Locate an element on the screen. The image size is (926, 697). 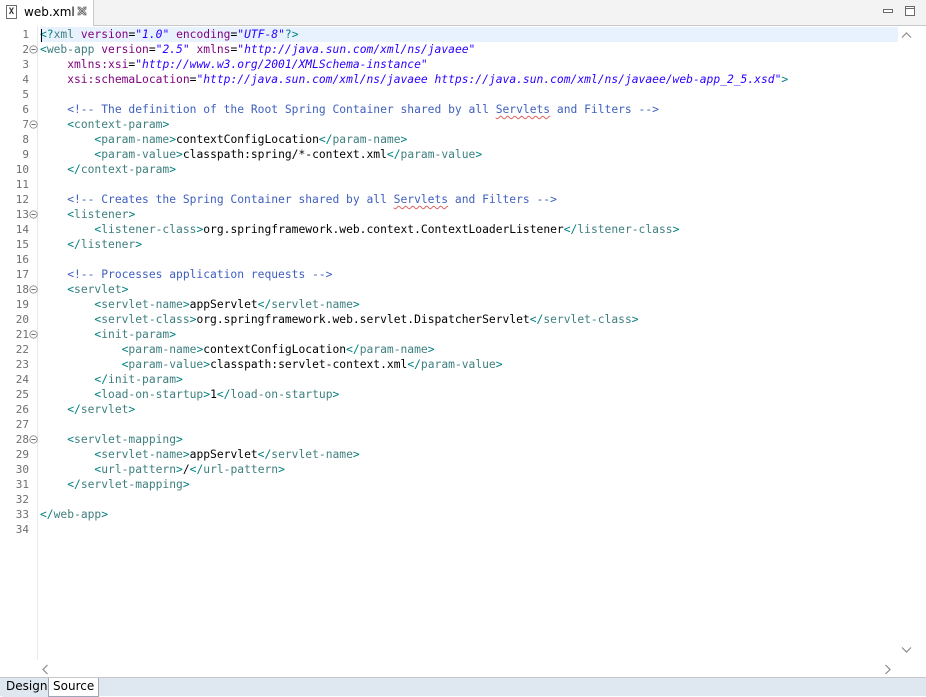
line-number: 17 is located at coordinates (22, 274).